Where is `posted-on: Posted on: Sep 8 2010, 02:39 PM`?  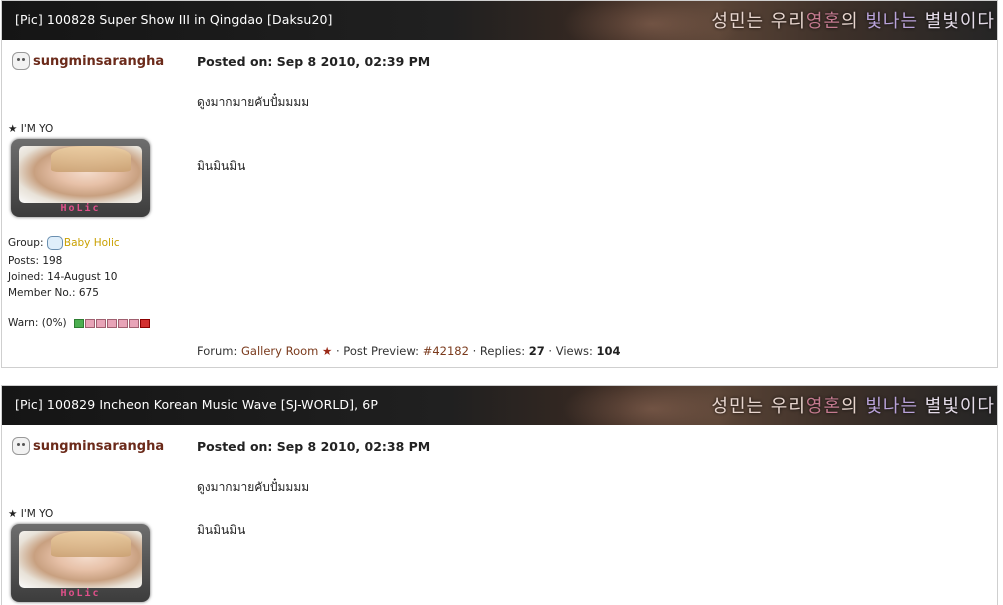
posted-on: Posted on: Sep 8 2010, 02:39 PM is located at coordinates (314, 61).